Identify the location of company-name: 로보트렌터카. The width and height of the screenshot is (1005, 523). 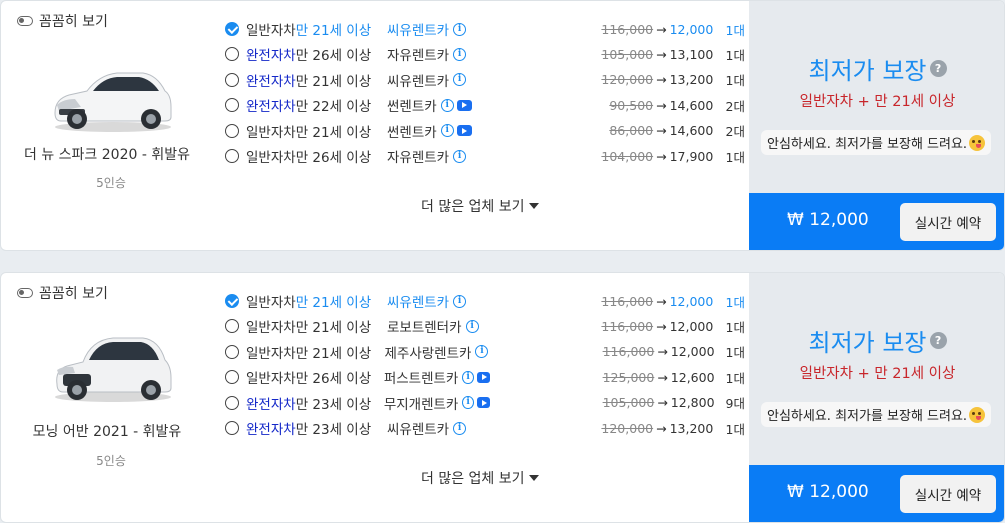
(424, 328).